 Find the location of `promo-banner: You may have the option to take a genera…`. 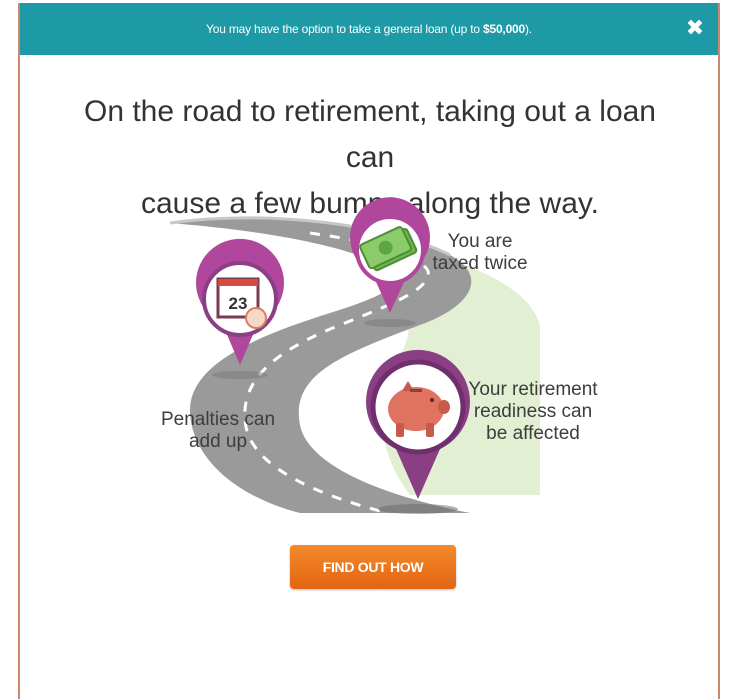

promo-banner: You may have the option to take a genera… is located at coordinates (369, 29).